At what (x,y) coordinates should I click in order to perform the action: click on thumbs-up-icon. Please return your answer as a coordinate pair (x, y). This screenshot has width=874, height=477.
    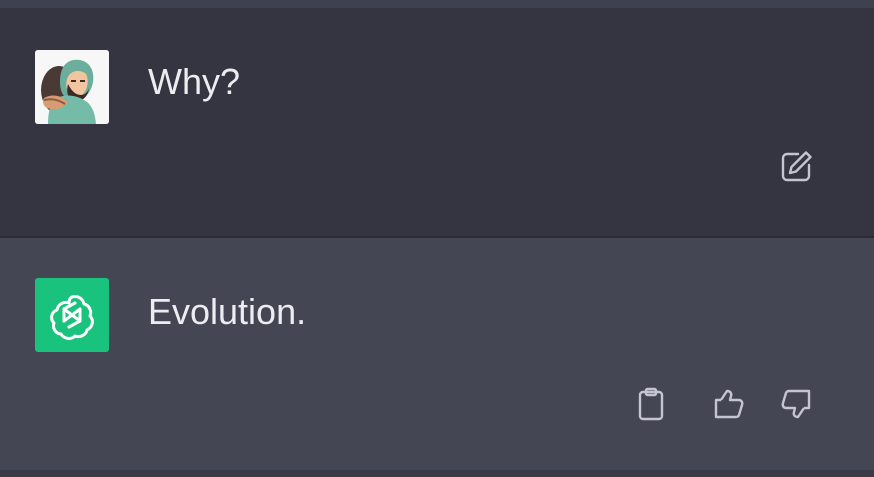
    Looking at the image, I should click on (729, 404).